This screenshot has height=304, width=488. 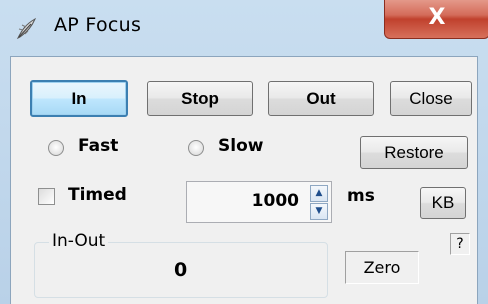 I want to click on duration-value: 1000, so click(x=275, y=201).